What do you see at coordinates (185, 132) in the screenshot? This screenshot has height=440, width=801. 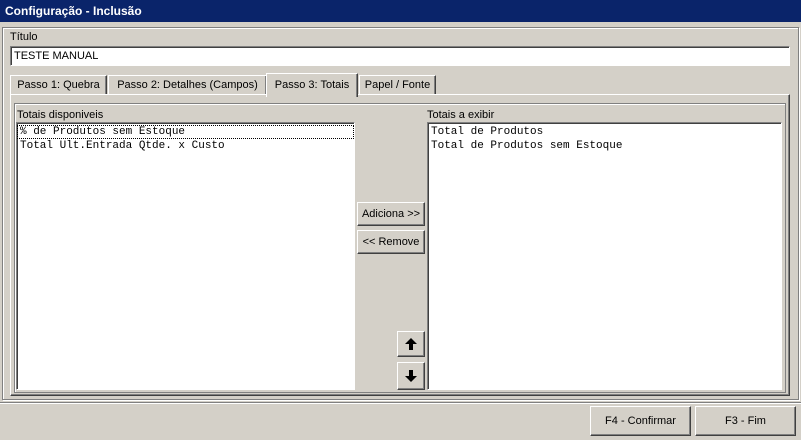 I see `list-item: % de Produtos sem Estoque` at bounding box center [185, 132].